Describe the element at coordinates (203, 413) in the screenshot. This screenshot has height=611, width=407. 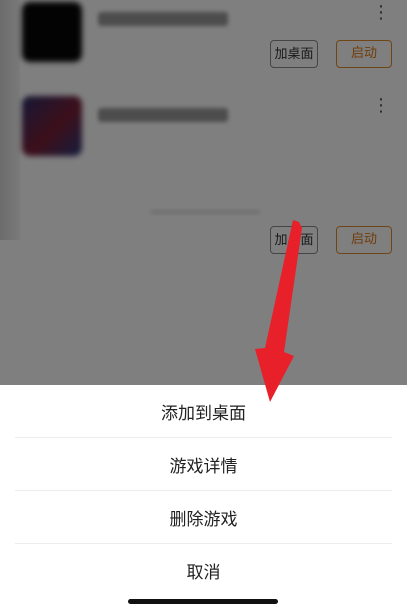
I see `add-to-desktop-label: 添加到桌面` at that location.